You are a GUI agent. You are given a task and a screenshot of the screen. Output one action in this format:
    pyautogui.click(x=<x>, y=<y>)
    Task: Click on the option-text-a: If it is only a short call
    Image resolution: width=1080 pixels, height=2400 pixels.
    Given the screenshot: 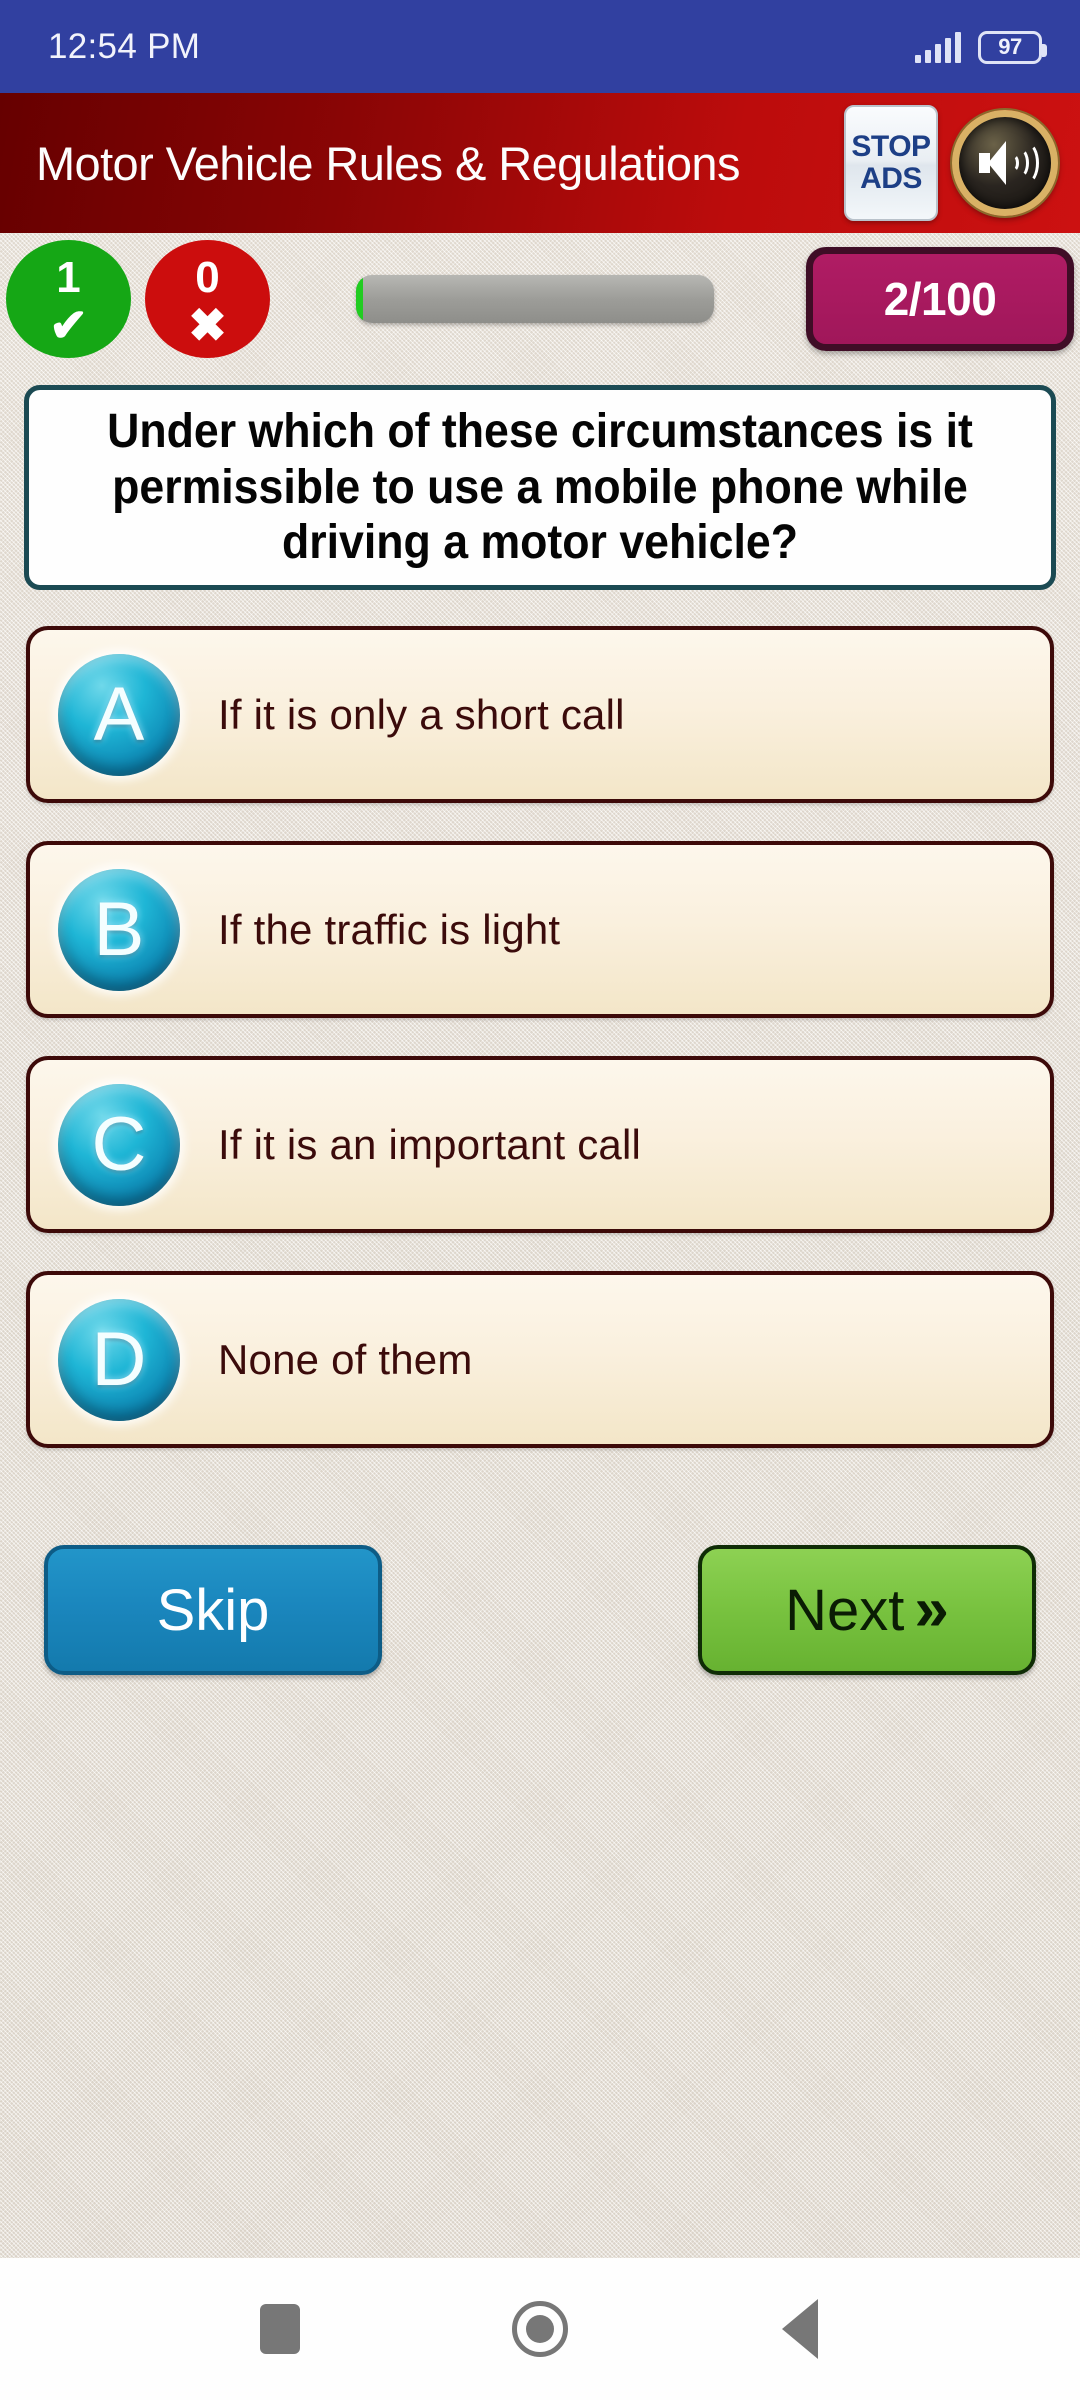 What is the action you would take?
    pyautogui.click(x=421, y=714)
    